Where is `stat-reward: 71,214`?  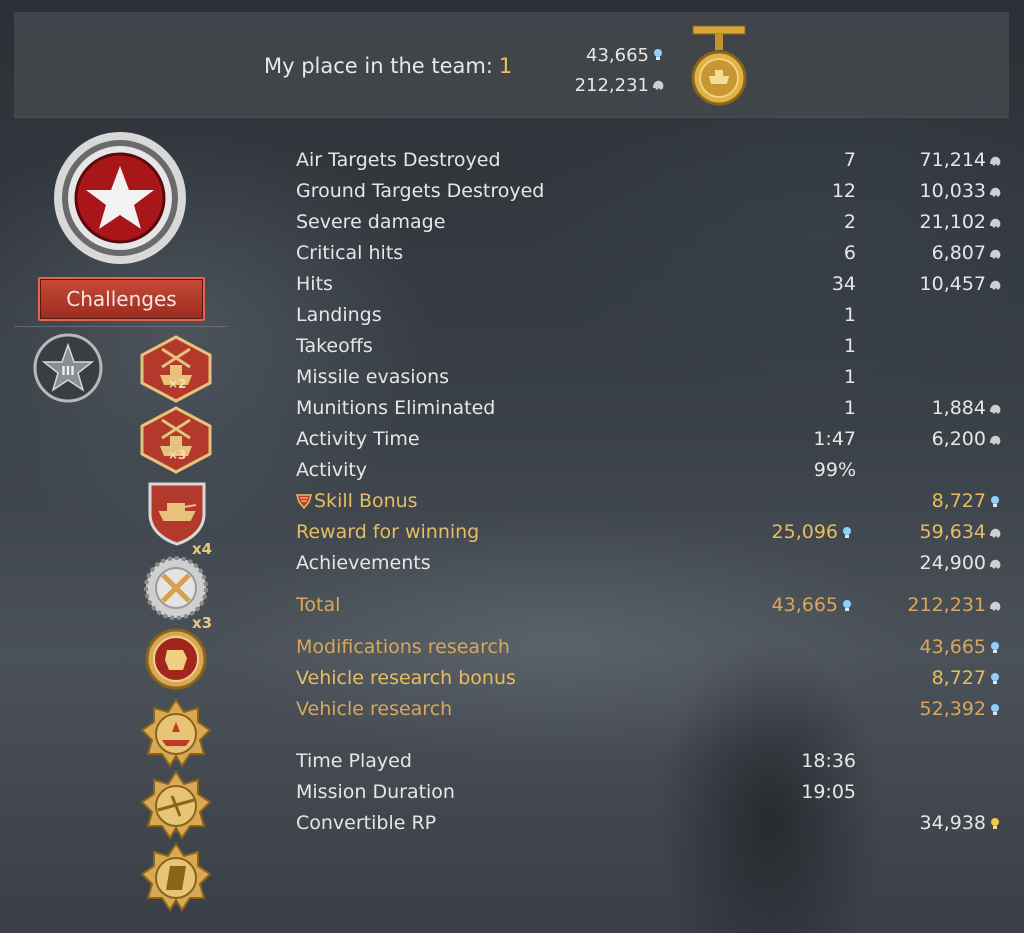
stat-reward: 71,214 is located at coordinates (961, 160).